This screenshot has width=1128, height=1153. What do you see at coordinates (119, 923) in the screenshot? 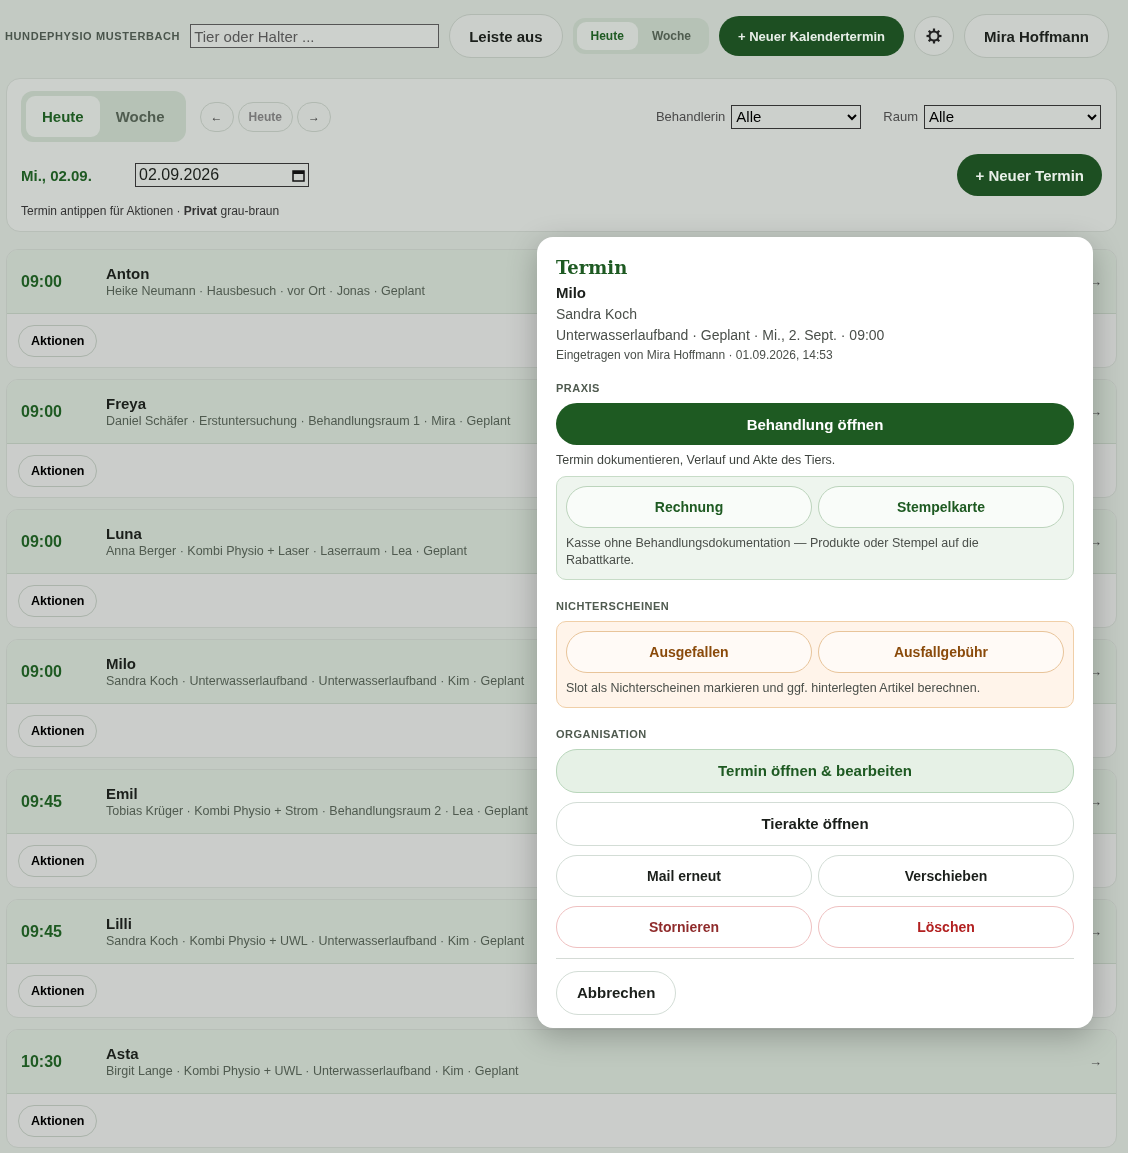
I see `animal-name: Lilli` at bounding box center [119, 923].